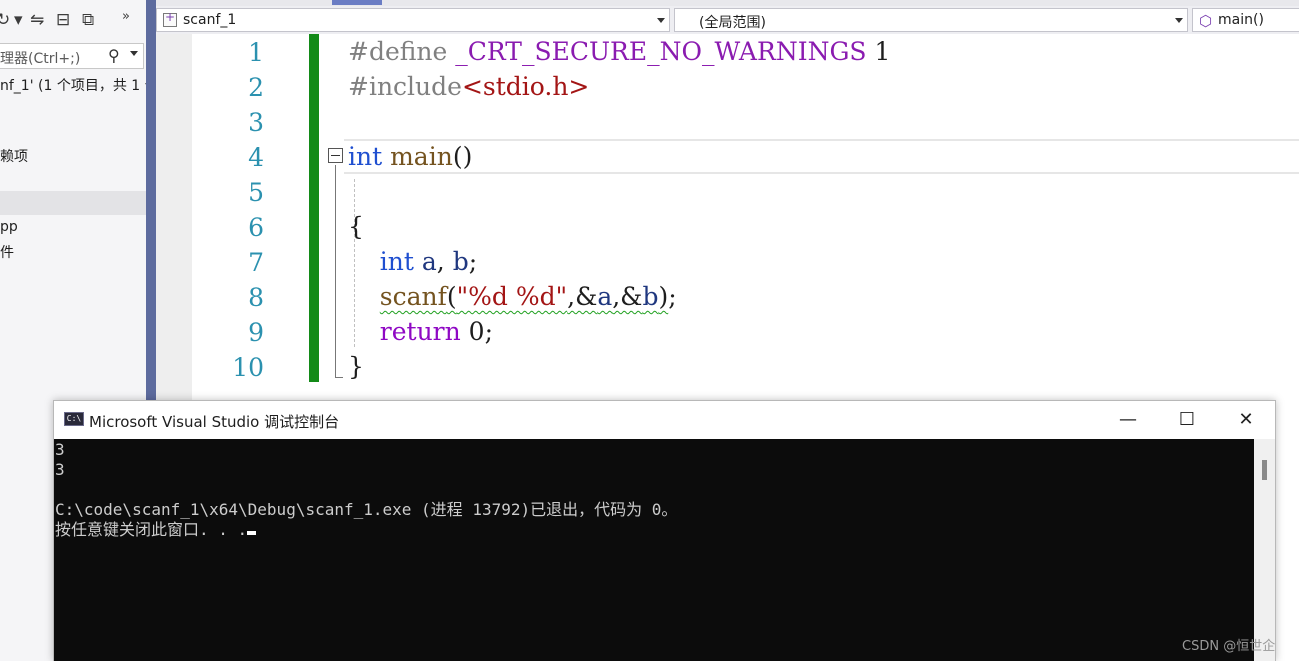  I want to click on keyword: return, so click(404, 331).